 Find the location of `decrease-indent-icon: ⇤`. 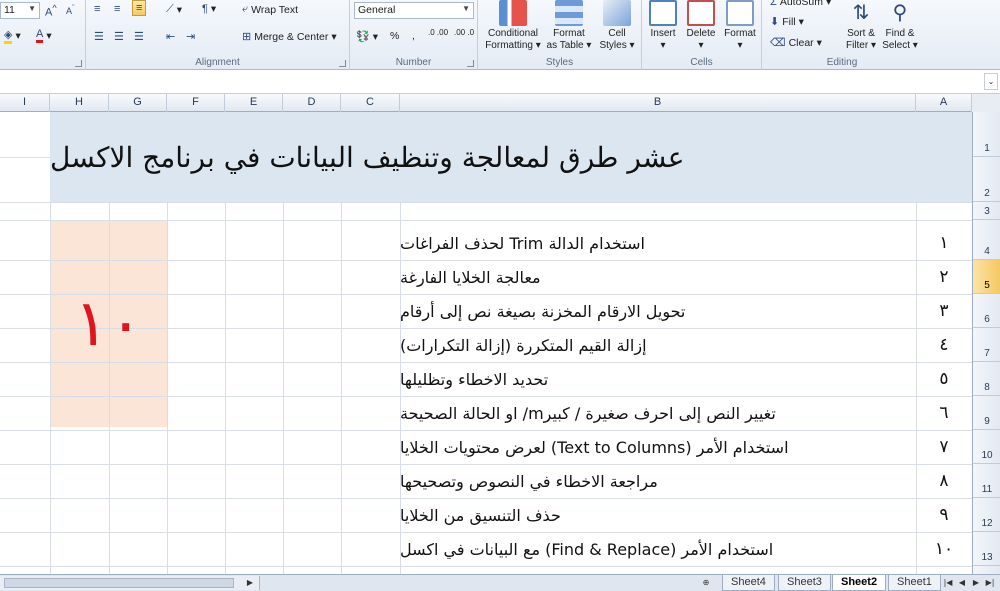

decrease-indent-icon: ⇤ is located at coordinates (170, 36).